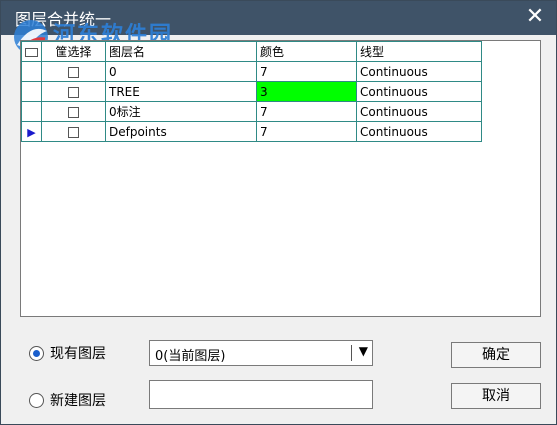  What do you see at coordinates (181, 131) in the screenshot?
I see `layer-name-cell: Defpoints` at bounding box center [181, 131].